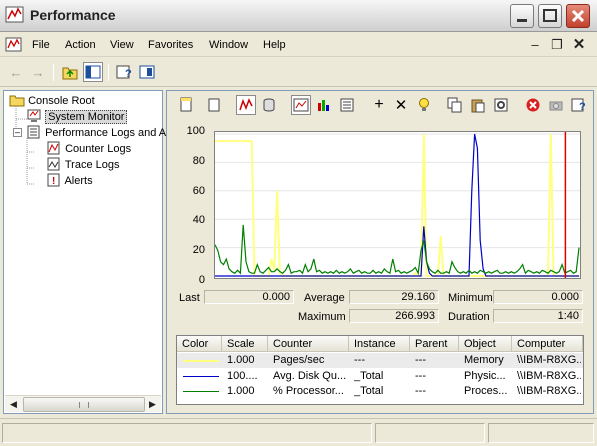 The image size is (597, 446). I want to click on menu-help: Help, so click(274, 45).